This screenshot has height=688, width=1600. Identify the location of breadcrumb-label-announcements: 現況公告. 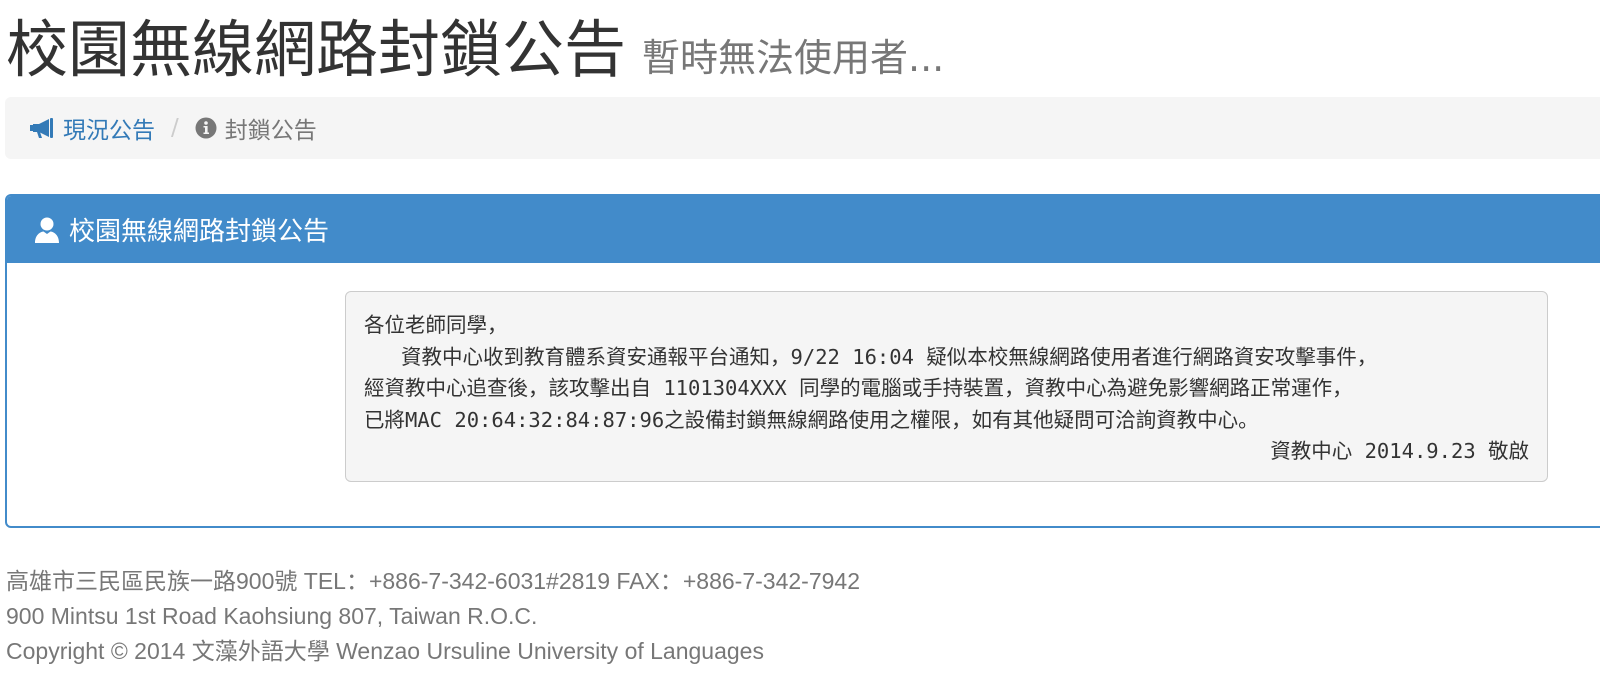
(109, 131).